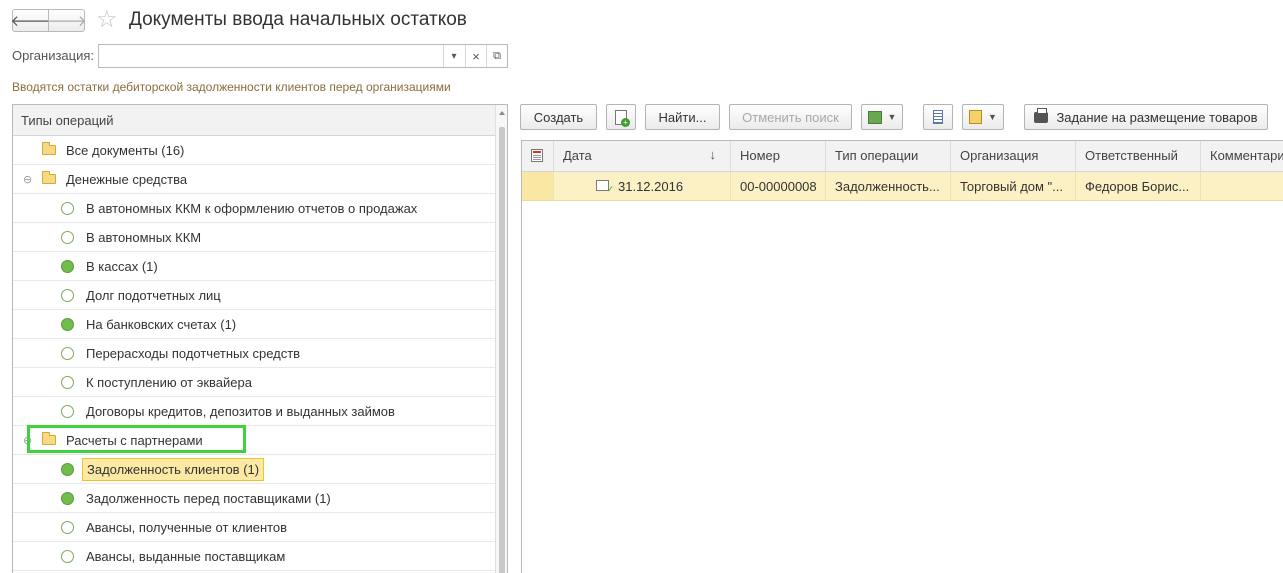  I want to click on open-form-icon: ⧉, so click(497, 55).